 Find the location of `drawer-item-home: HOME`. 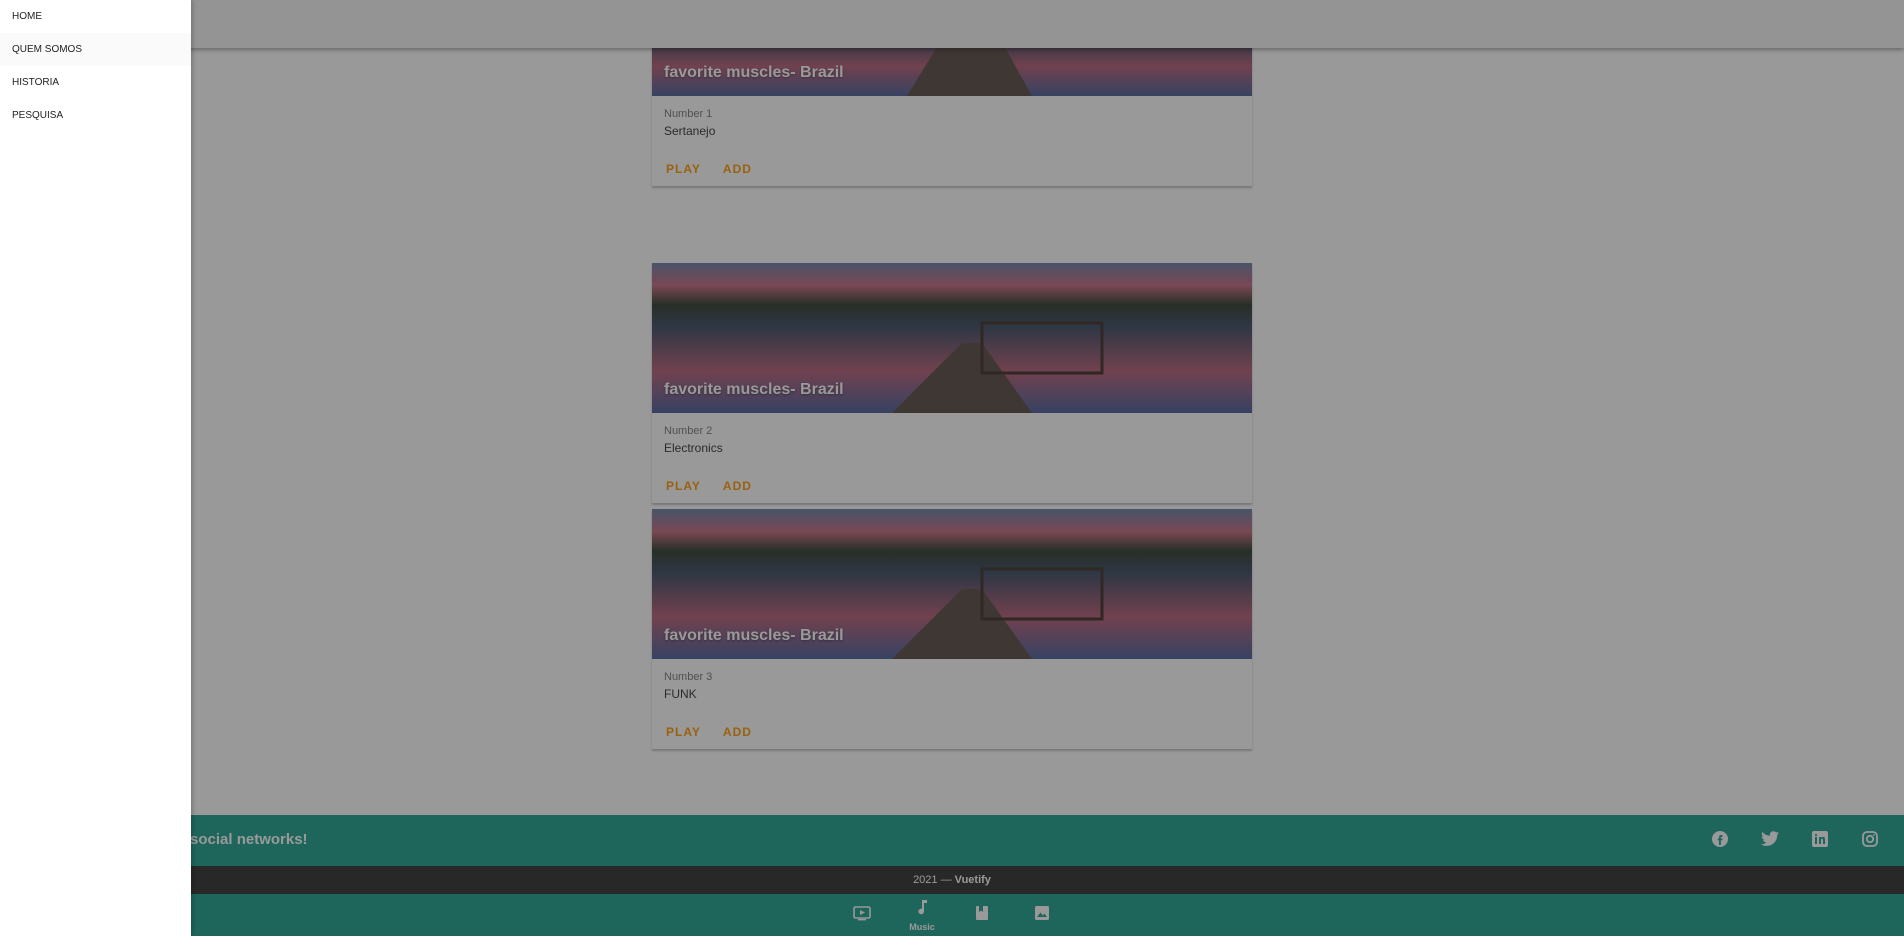

drawer-item-home: HOME is located at coordinates (95, 16).